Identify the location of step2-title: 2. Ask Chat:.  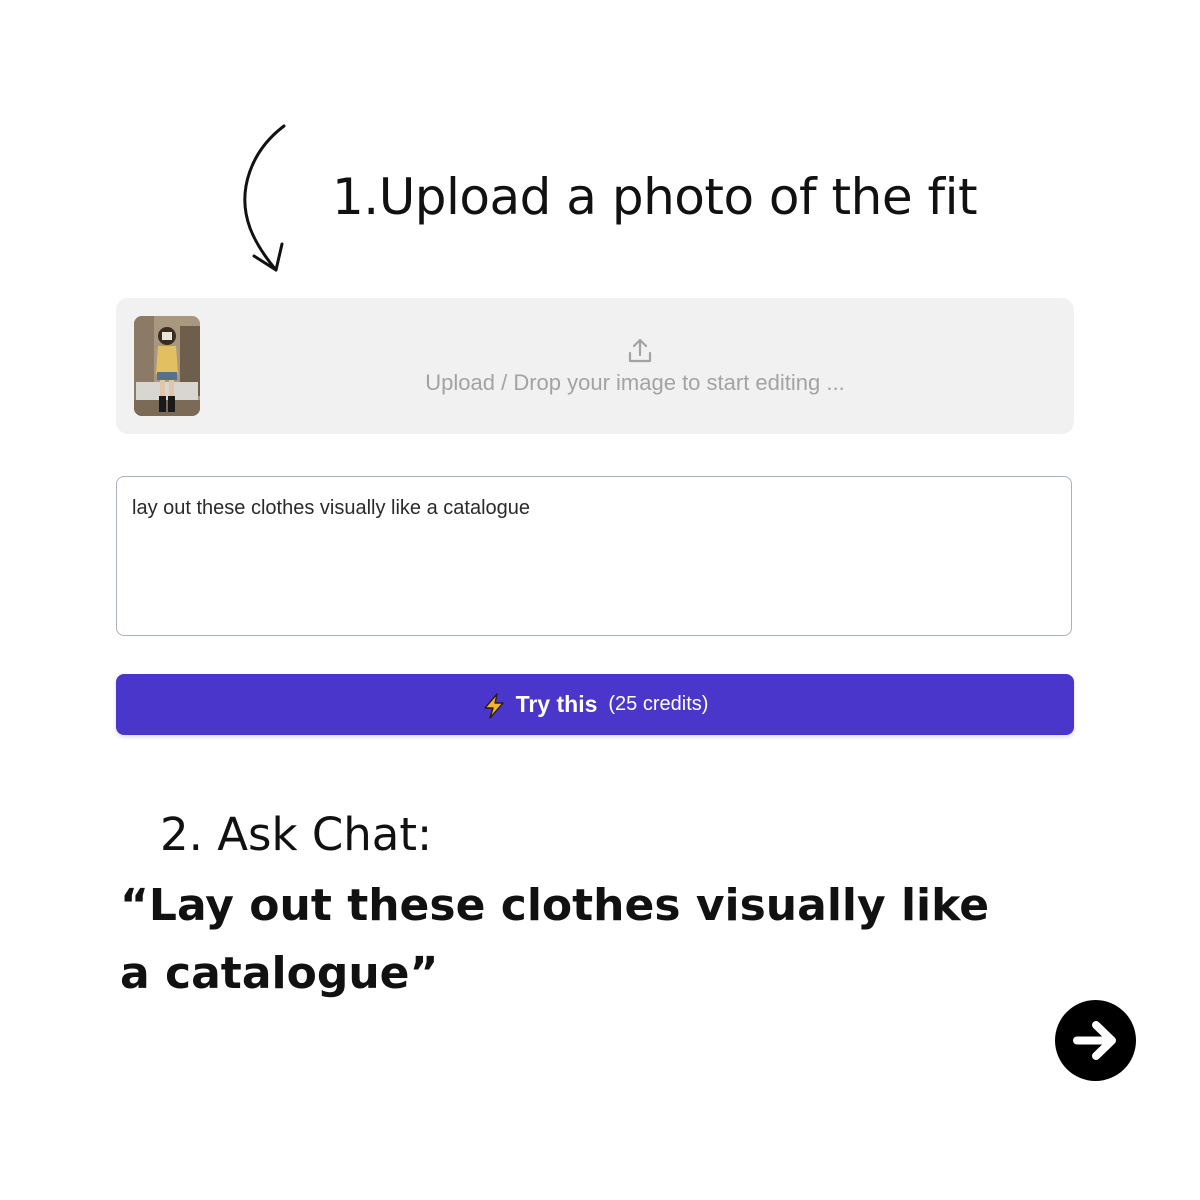
(296, 834).